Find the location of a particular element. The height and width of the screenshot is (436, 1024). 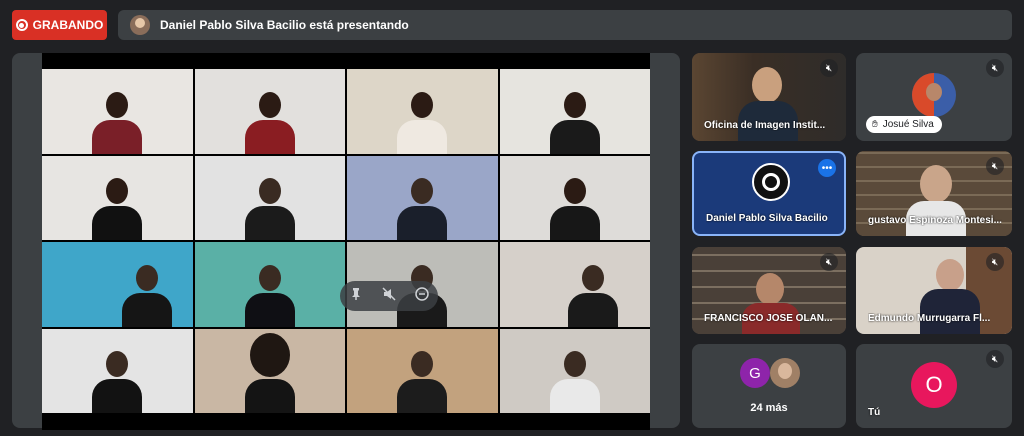

participant-tile-active-speaker: ••• Daniel Pablo Silva Bacilio is located at coordinates (769, 193).